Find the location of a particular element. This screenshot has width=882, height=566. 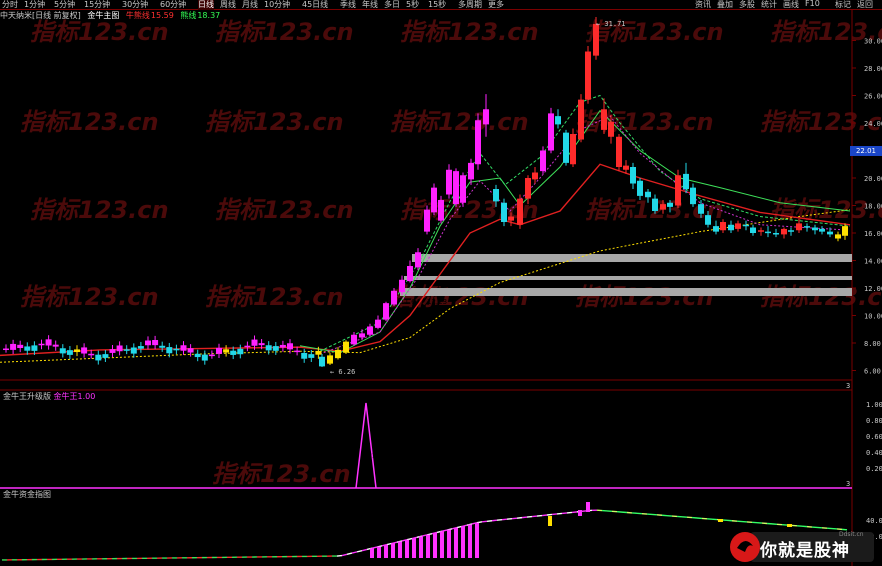

axis-label: 30.00 is located at coordinates (873, 42).